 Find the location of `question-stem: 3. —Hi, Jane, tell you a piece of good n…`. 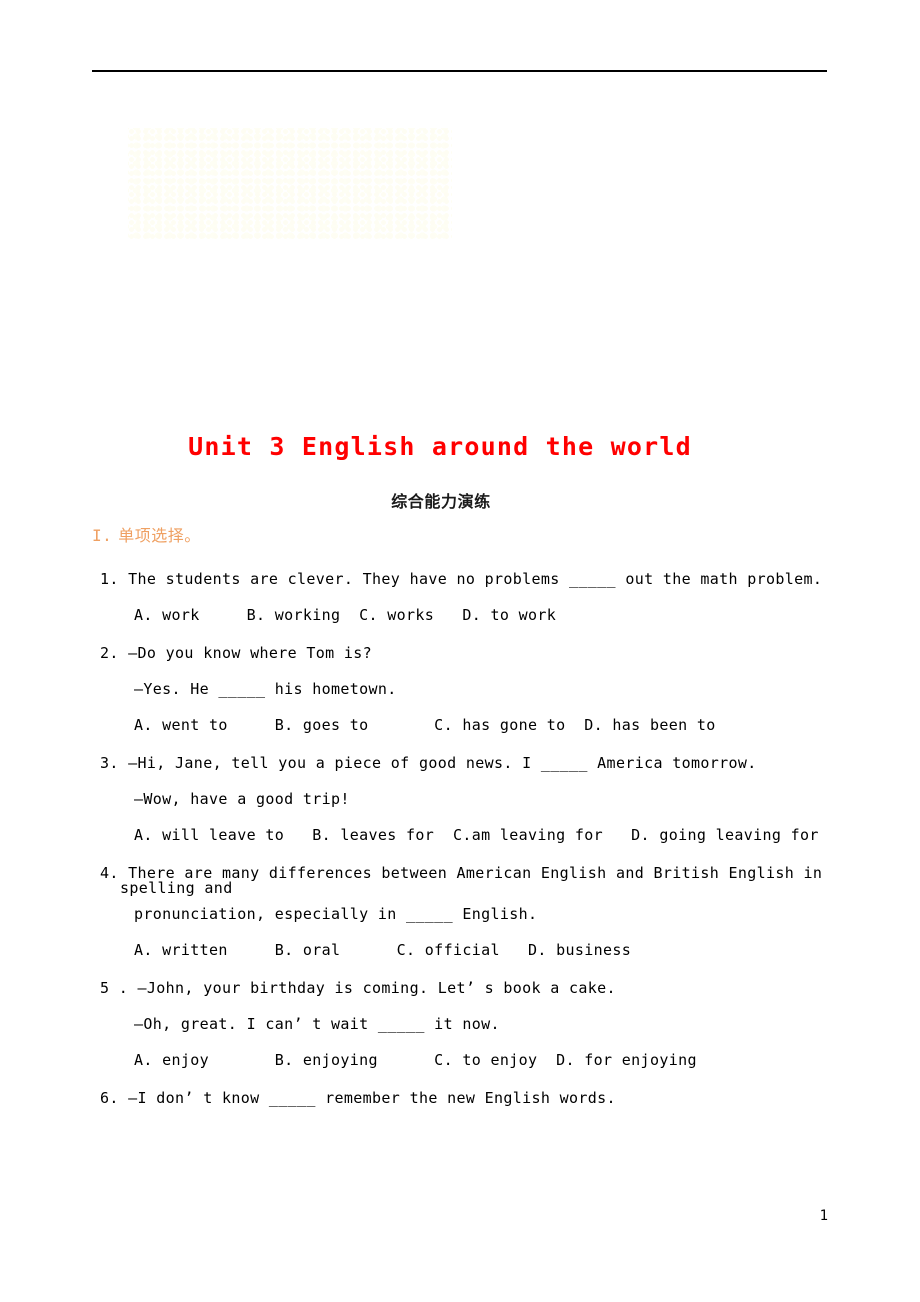

question-stem: 3. —Hi, Jane, tell you a piece of good n… is located at coordinates (428, 763).